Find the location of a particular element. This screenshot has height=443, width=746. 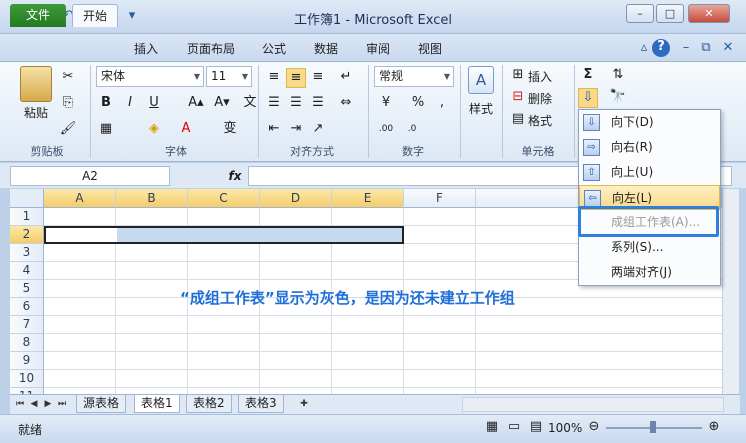

tab-home: 开始 is located at coordinates (95, 15).